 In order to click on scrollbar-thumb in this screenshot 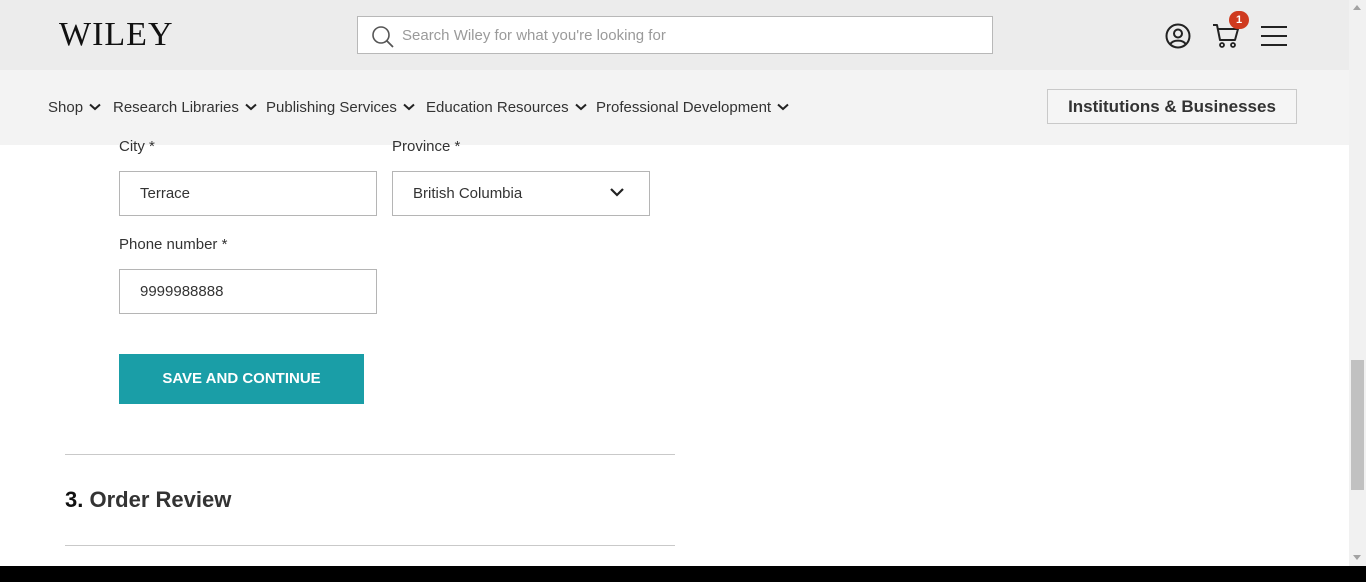, I will do `click(1357, 425)`.